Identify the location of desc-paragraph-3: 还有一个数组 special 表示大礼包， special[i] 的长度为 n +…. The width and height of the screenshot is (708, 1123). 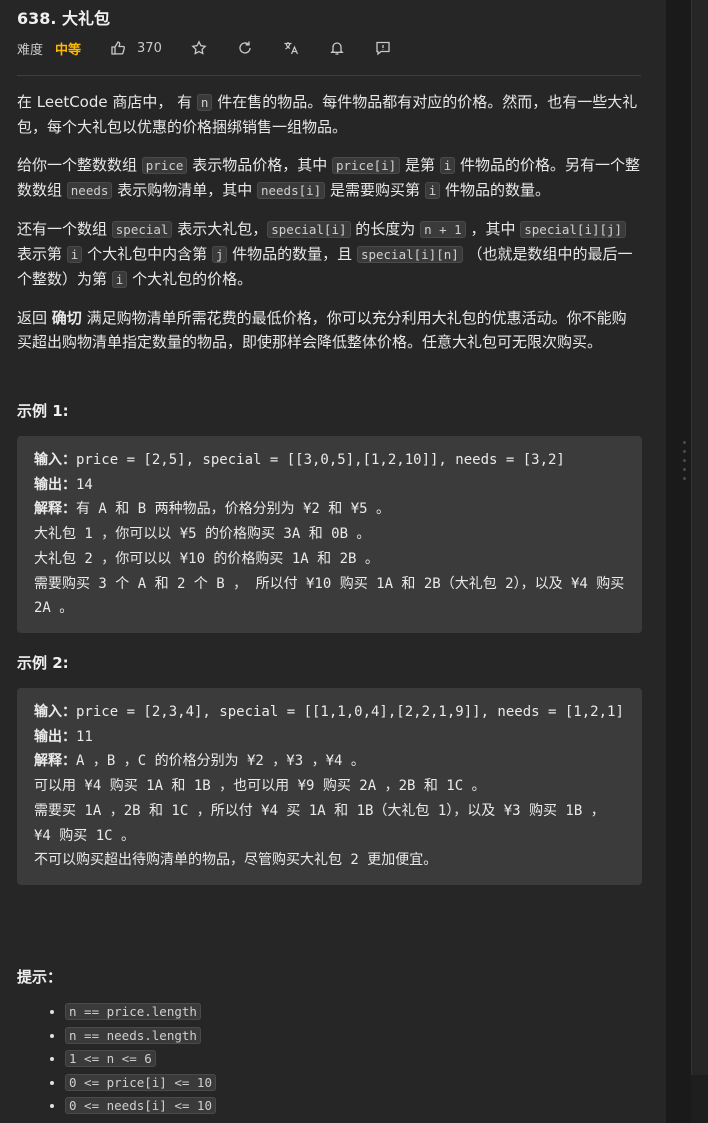
(325, 254).